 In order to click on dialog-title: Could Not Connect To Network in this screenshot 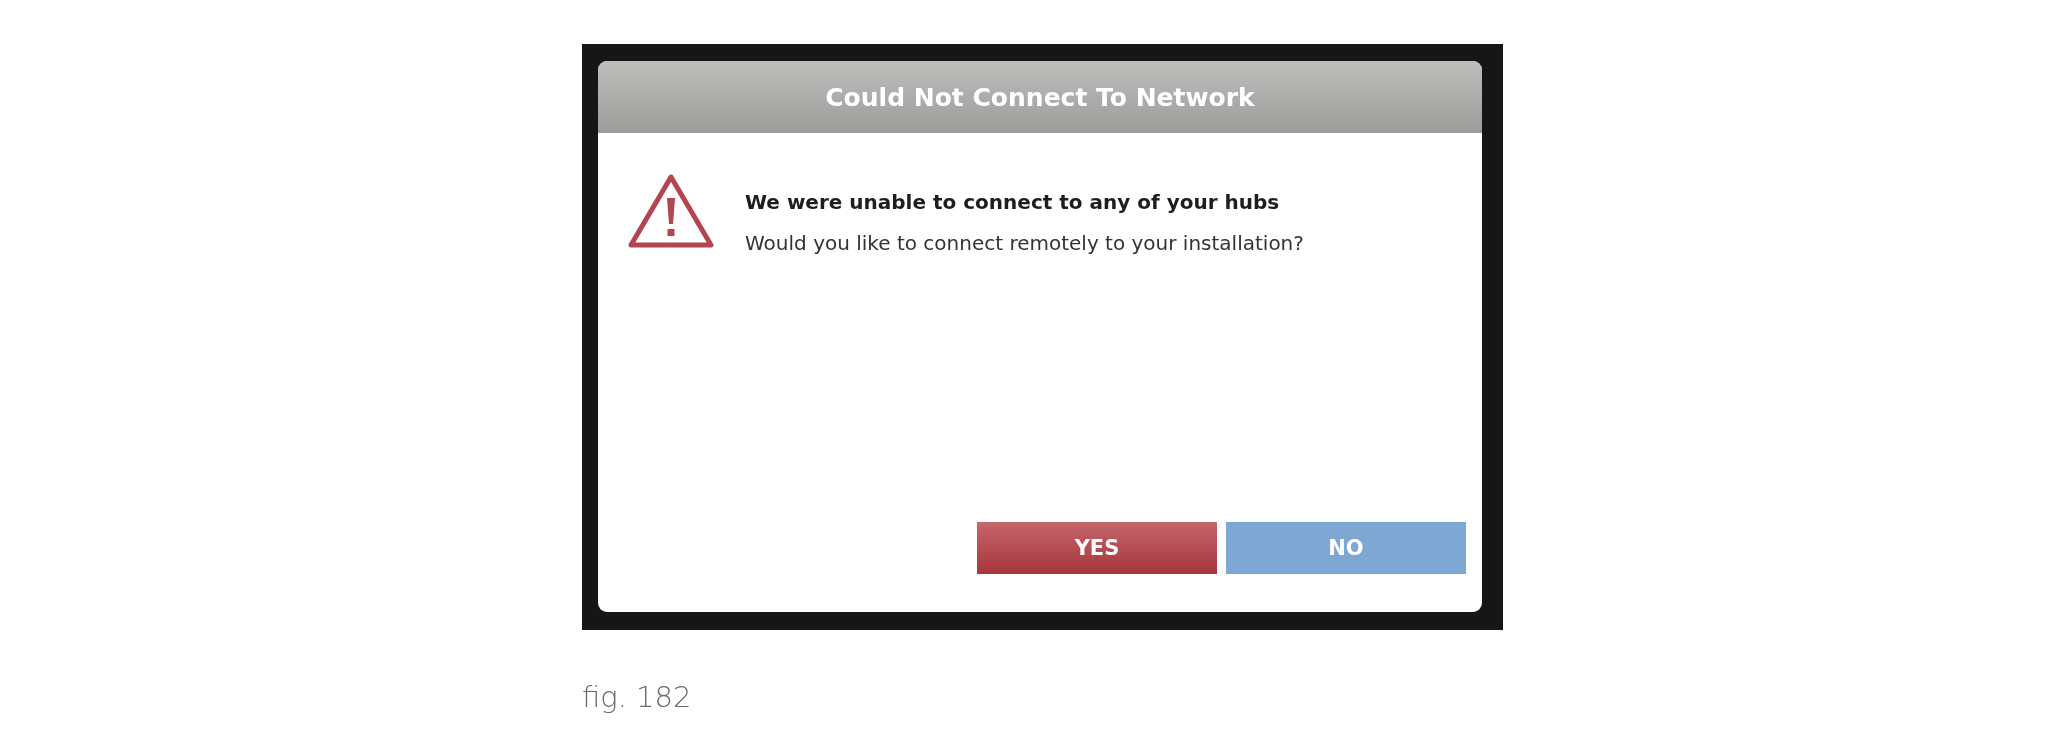, I will do `click(1040, 97)`.